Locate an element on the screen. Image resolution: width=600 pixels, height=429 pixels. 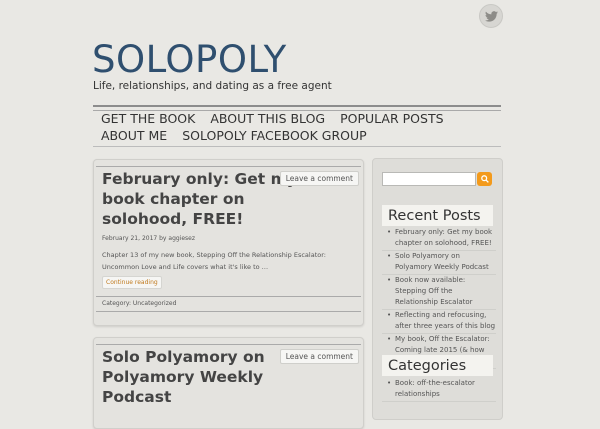
twitter-bird-icon is located at coordinates (491, 16).